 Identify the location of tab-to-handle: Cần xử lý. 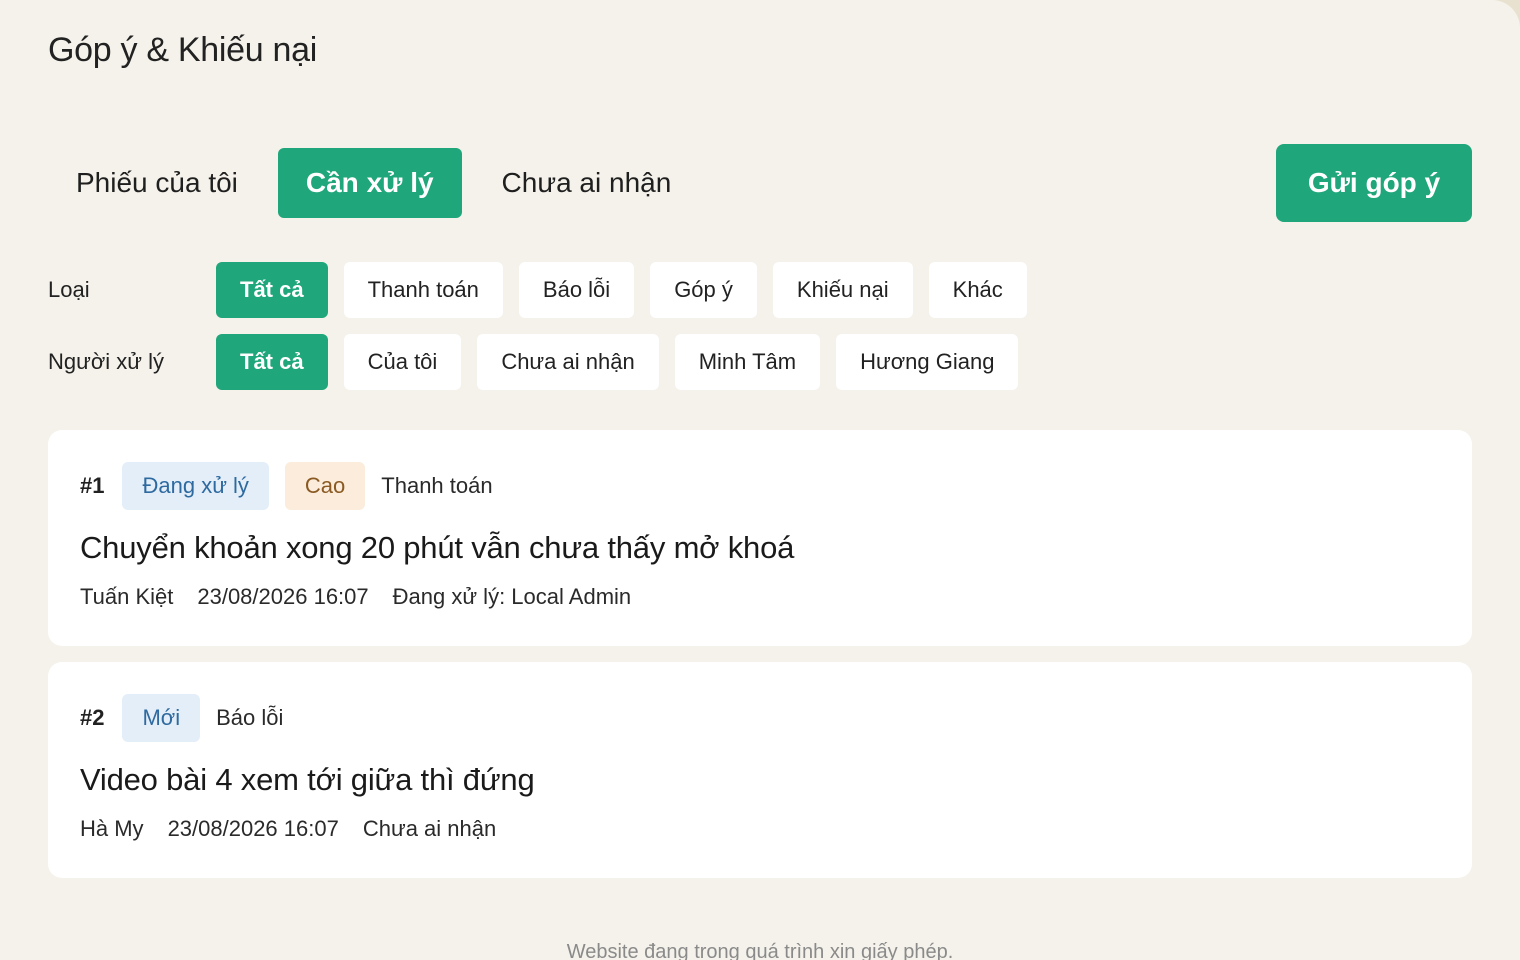
(369, 183).